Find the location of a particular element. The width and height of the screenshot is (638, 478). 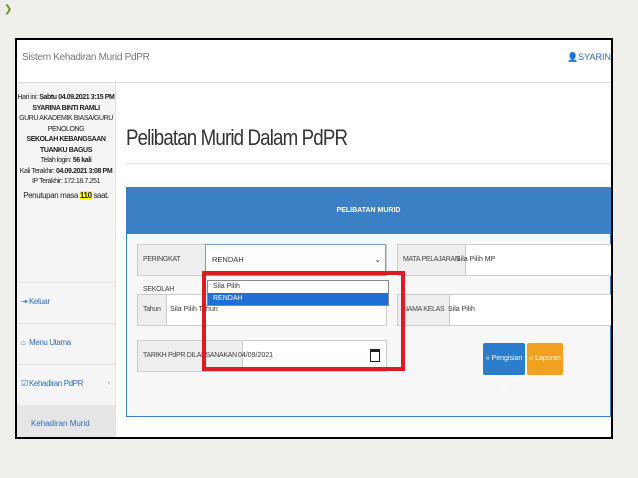

login-count-value: 56 kali is located at coordinates (82, 160).